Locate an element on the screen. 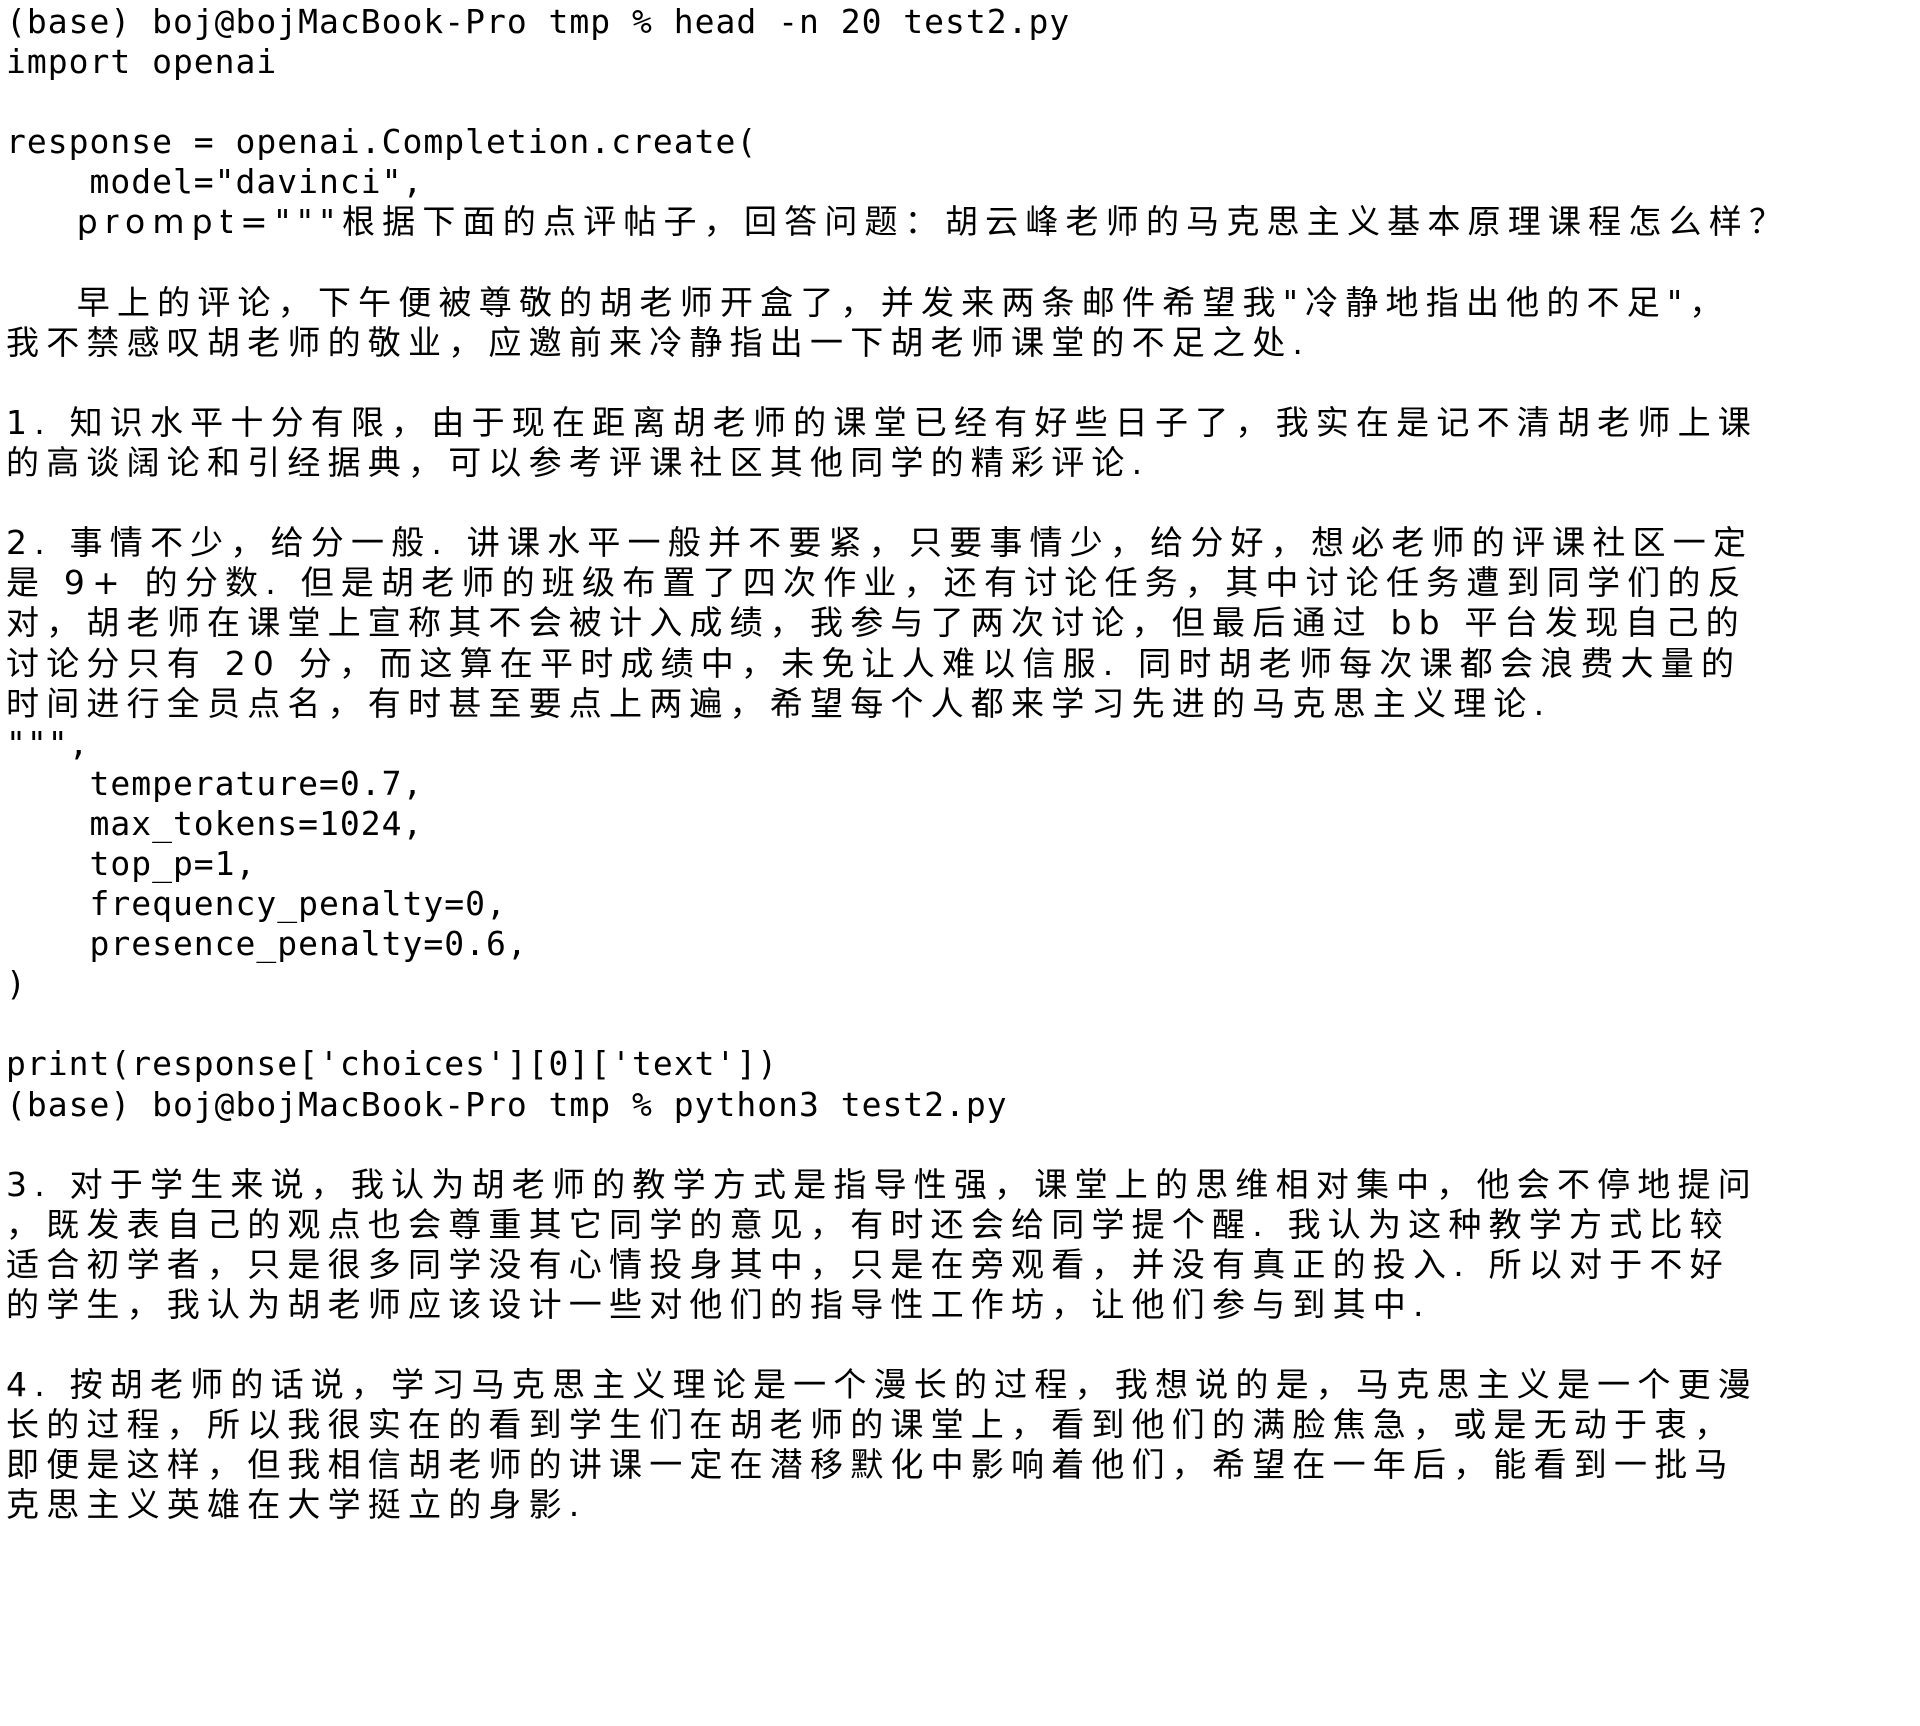 Image resolution: width=1920 pixels, height=1726 pixels. terminal-output-line: 克思主义英雄在大学挺立的身影. is located at coordinates (296, 1505).